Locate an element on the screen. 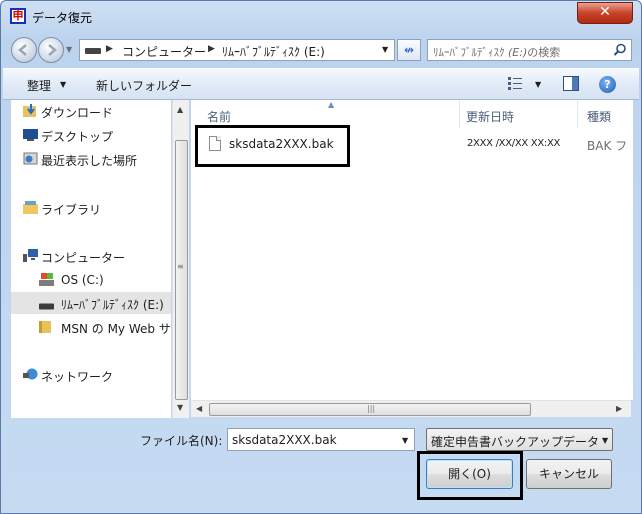 The height and width of the screenshot is (514, 642). nav-item-desktop: デスクトップ is located at coordinates (91, 135).